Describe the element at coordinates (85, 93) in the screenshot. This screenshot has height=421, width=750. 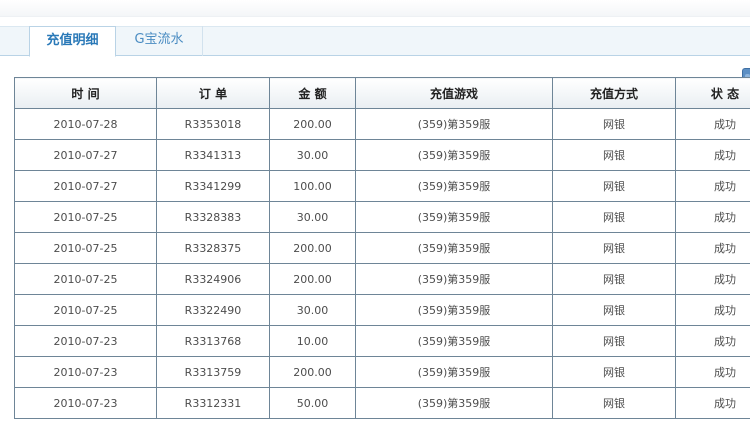
I see `column-header-time: 时 间` at that location.